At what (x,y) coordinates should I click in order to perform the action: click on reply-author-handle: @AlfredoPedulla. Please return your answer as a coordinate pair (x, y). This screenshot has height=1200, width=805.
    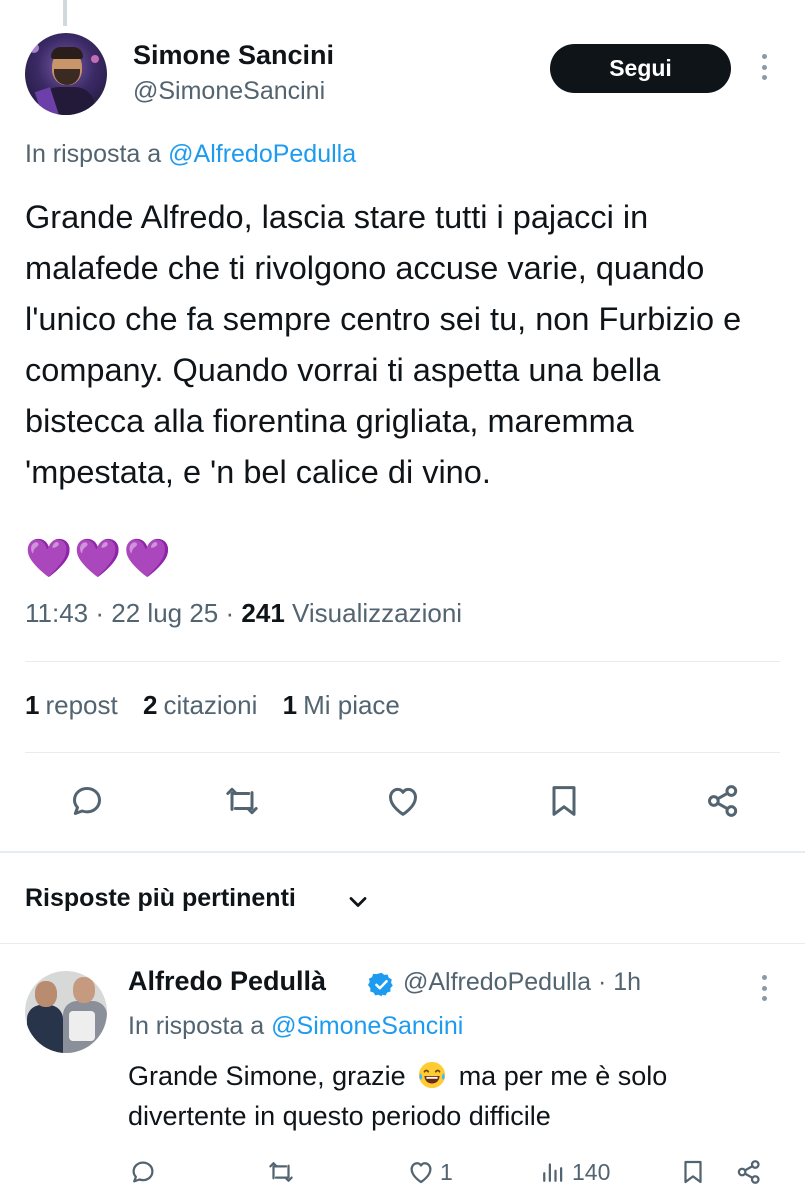
    Looking at the image, I should click on (497, 982).